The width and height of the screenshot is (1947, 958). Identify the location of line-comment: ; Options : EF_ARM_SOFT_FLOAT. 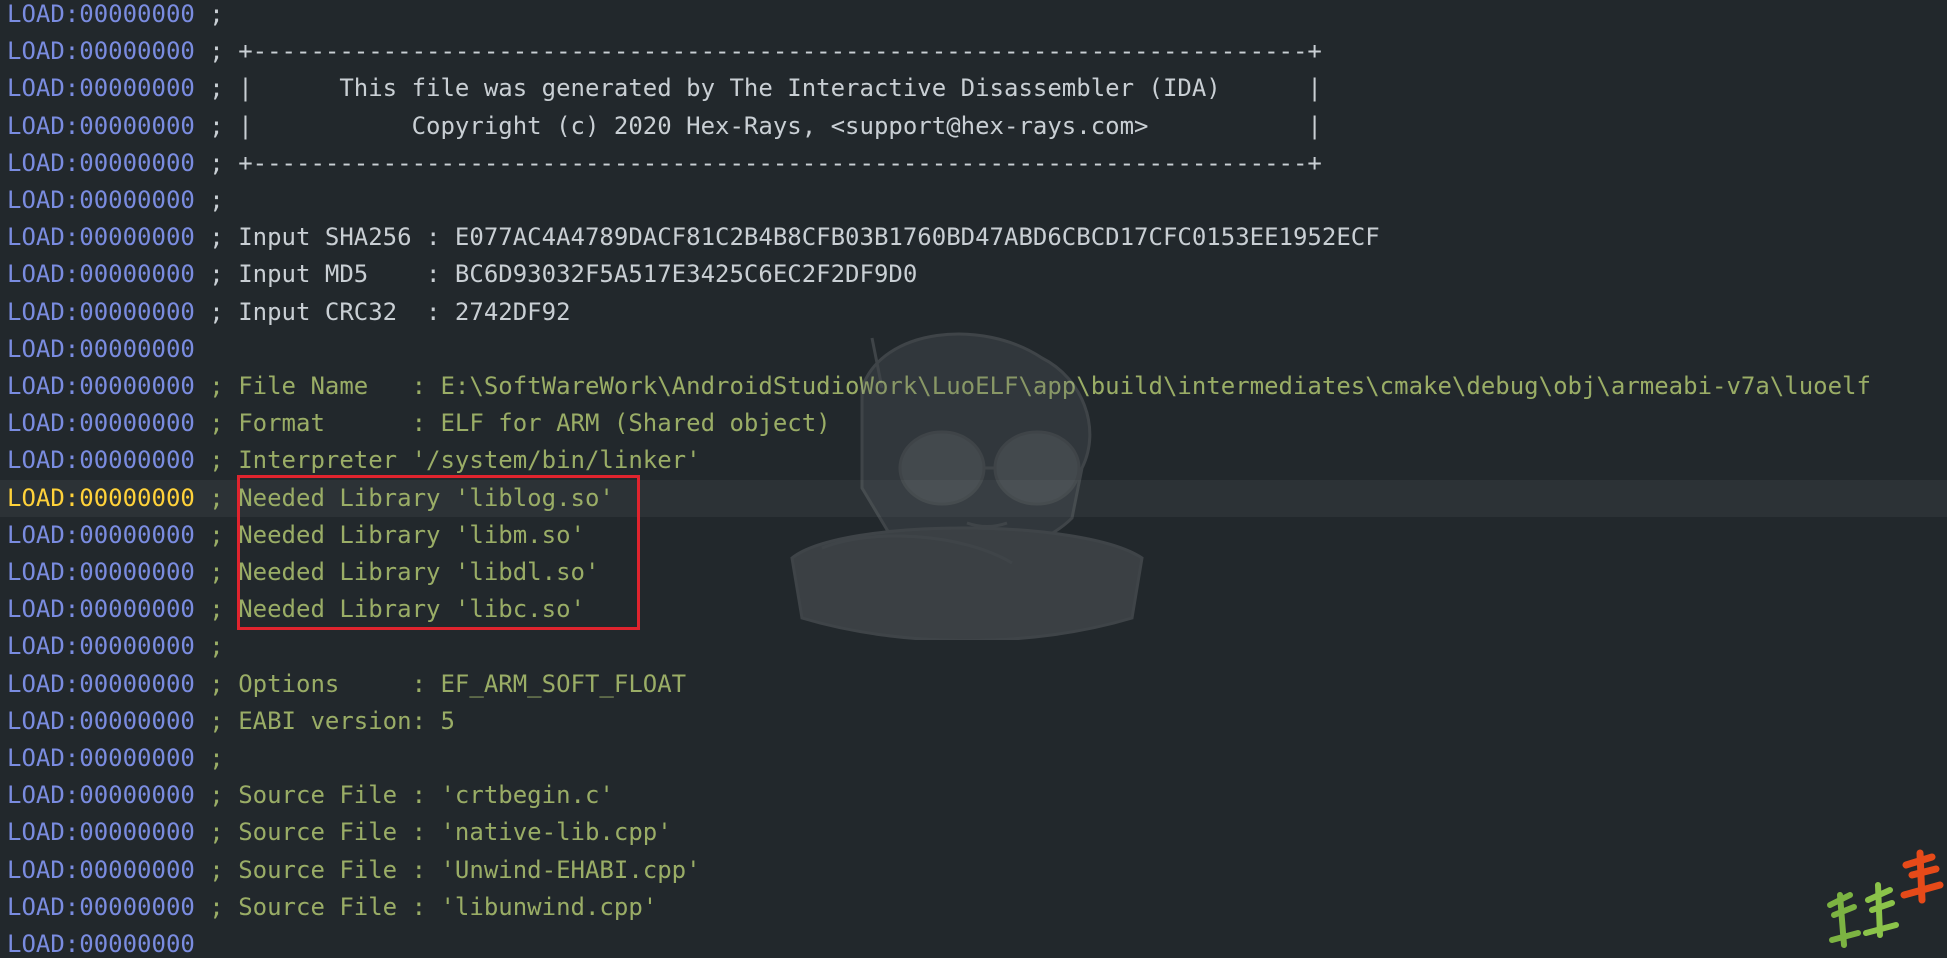
(440, 683).